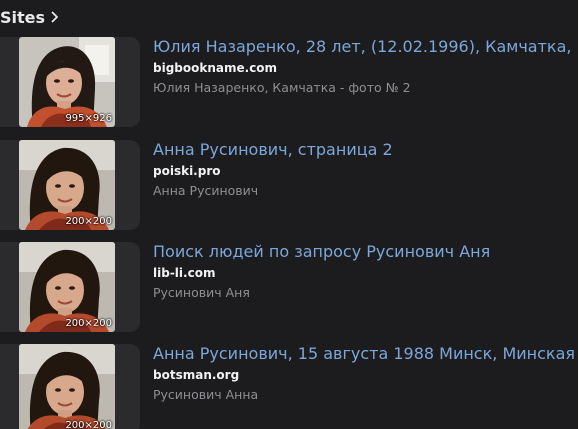 Image resolution: width=579 pixels, height=429 pixels. What do you see at coordinates (184, 273) in the screenshot?
I see `result-host-link: lib-li.com` at bounding box center [184, 273].